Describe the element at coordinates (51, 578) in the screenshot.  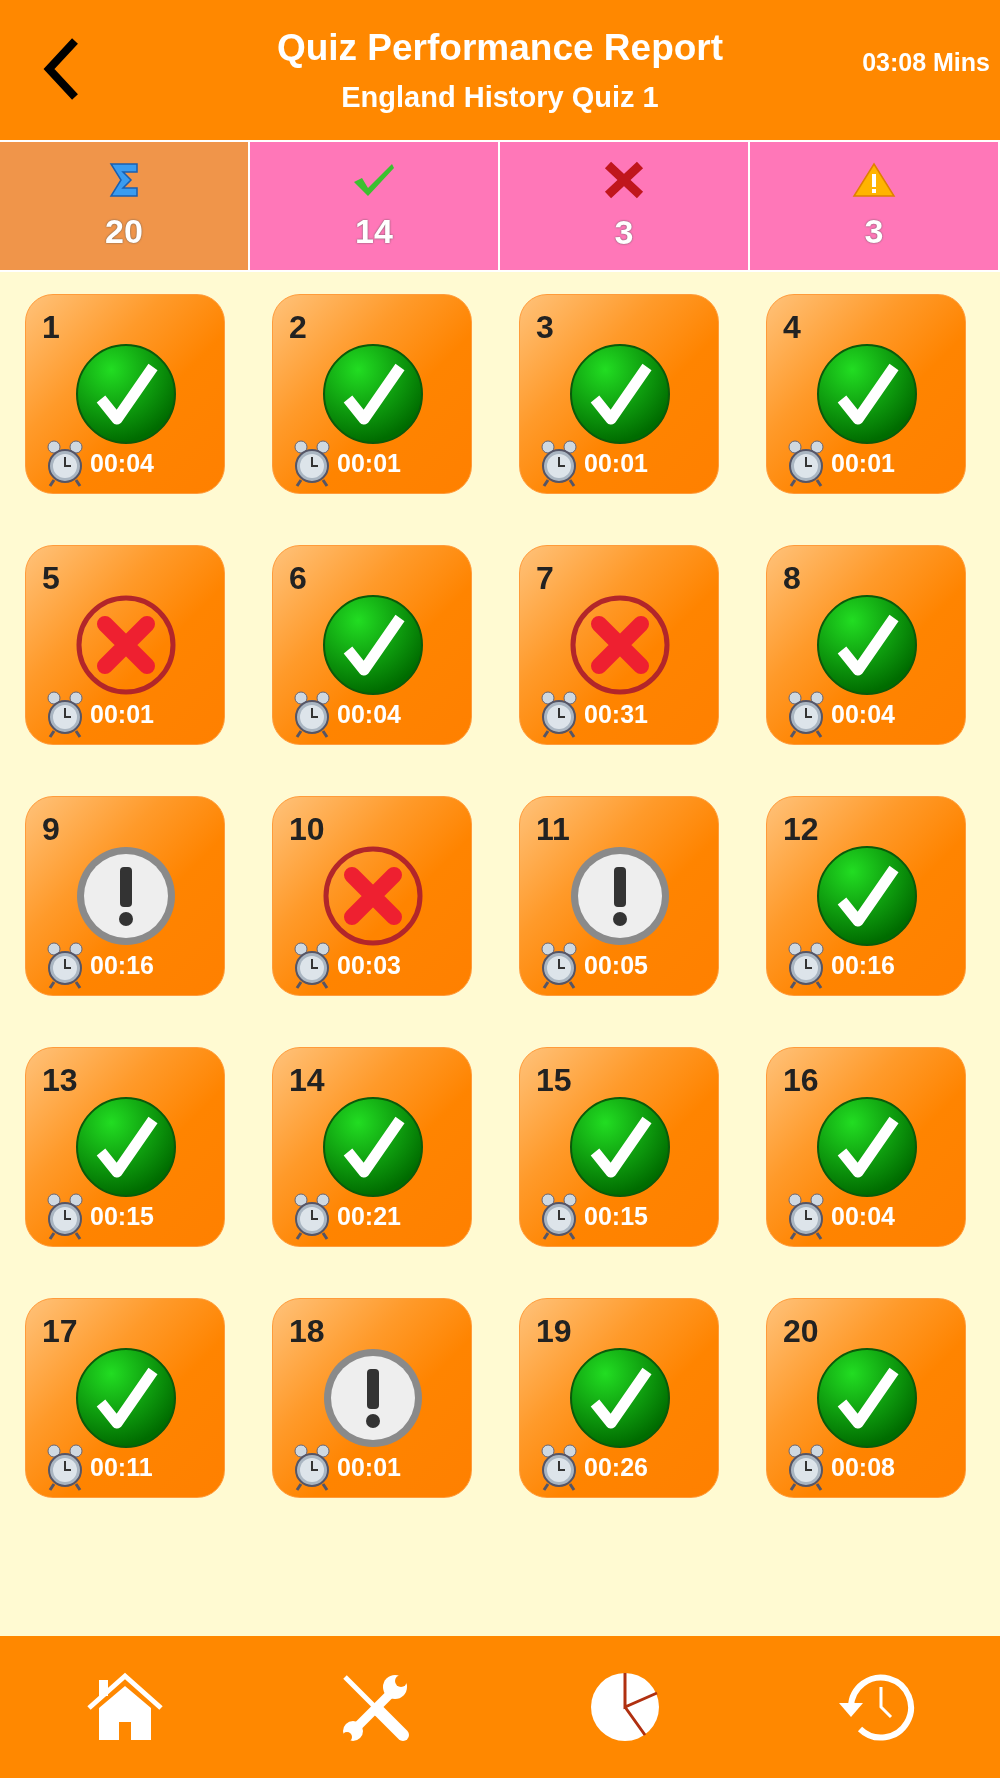
I see `question-number: 5` at that location.